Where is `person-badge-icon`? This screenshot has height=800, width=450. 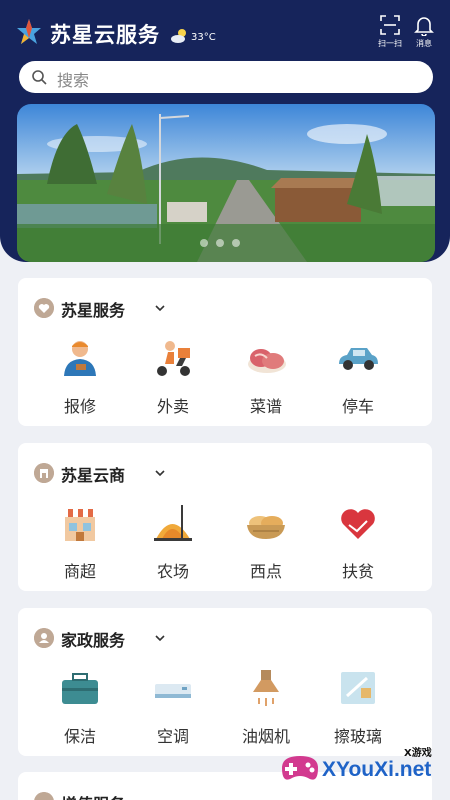
person-badge-icon is located at coordinates (44, 638).